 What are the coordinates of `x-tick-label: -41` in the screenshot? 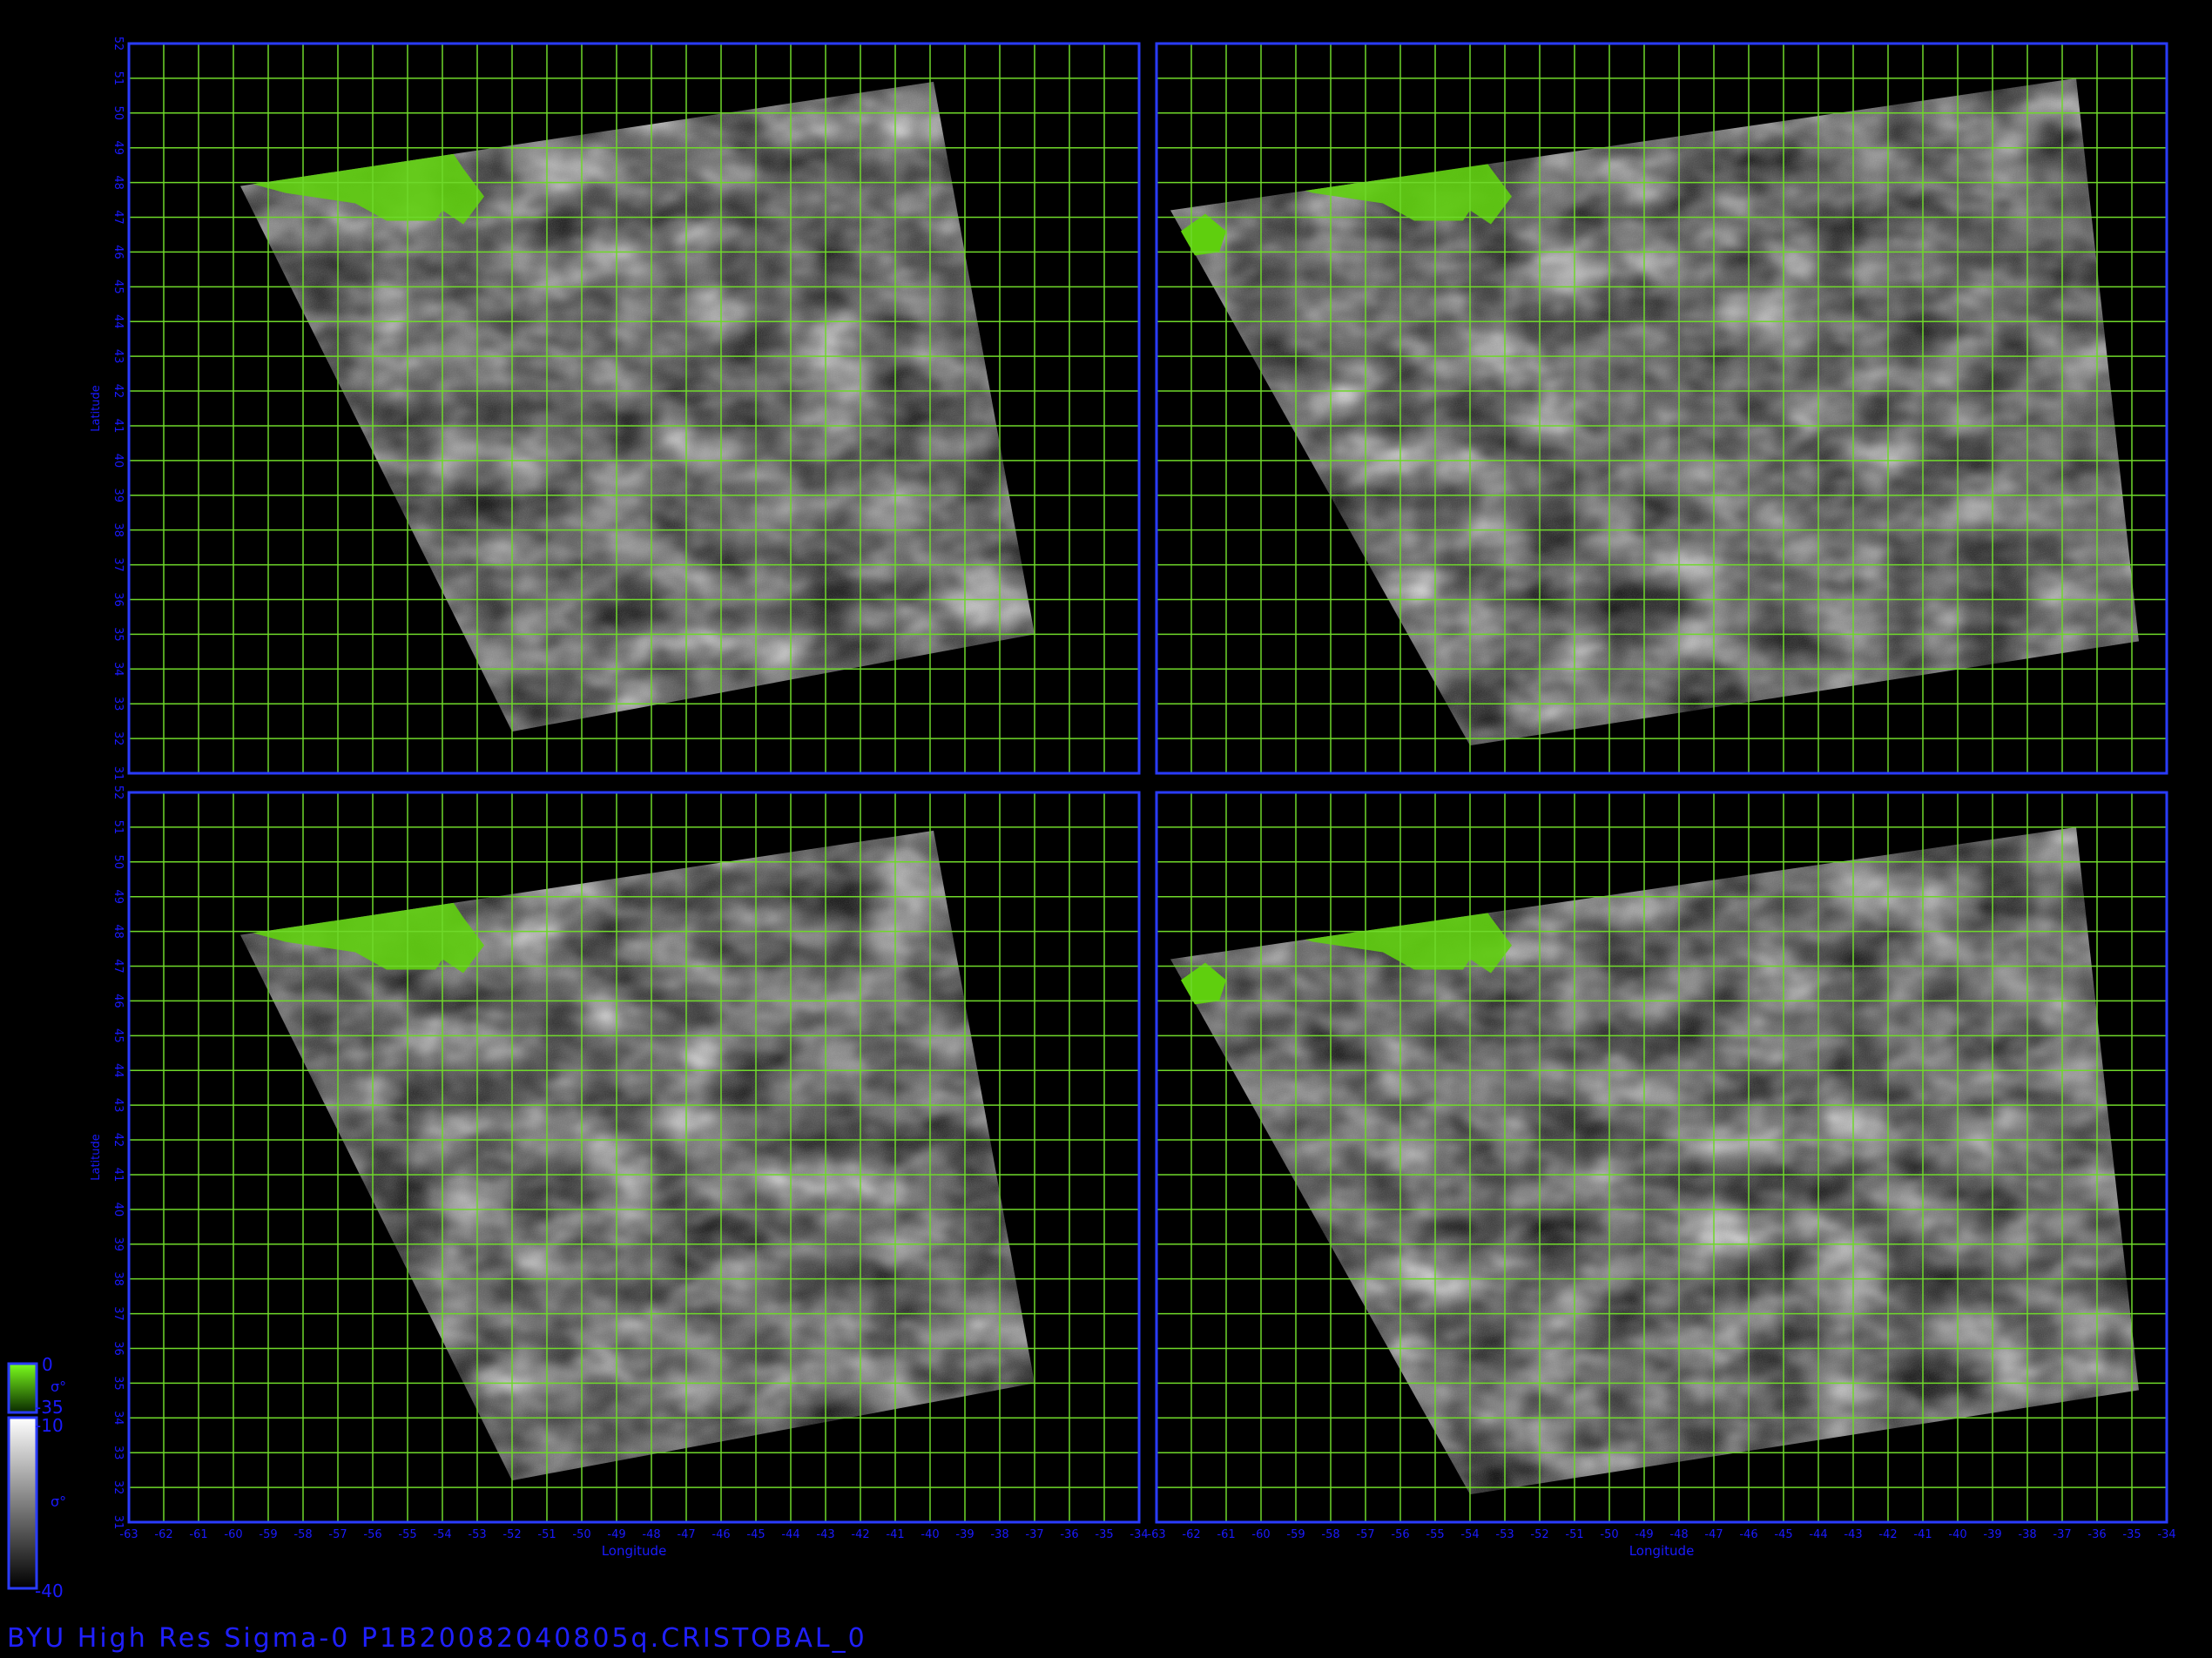 It's located at (895, 1534).